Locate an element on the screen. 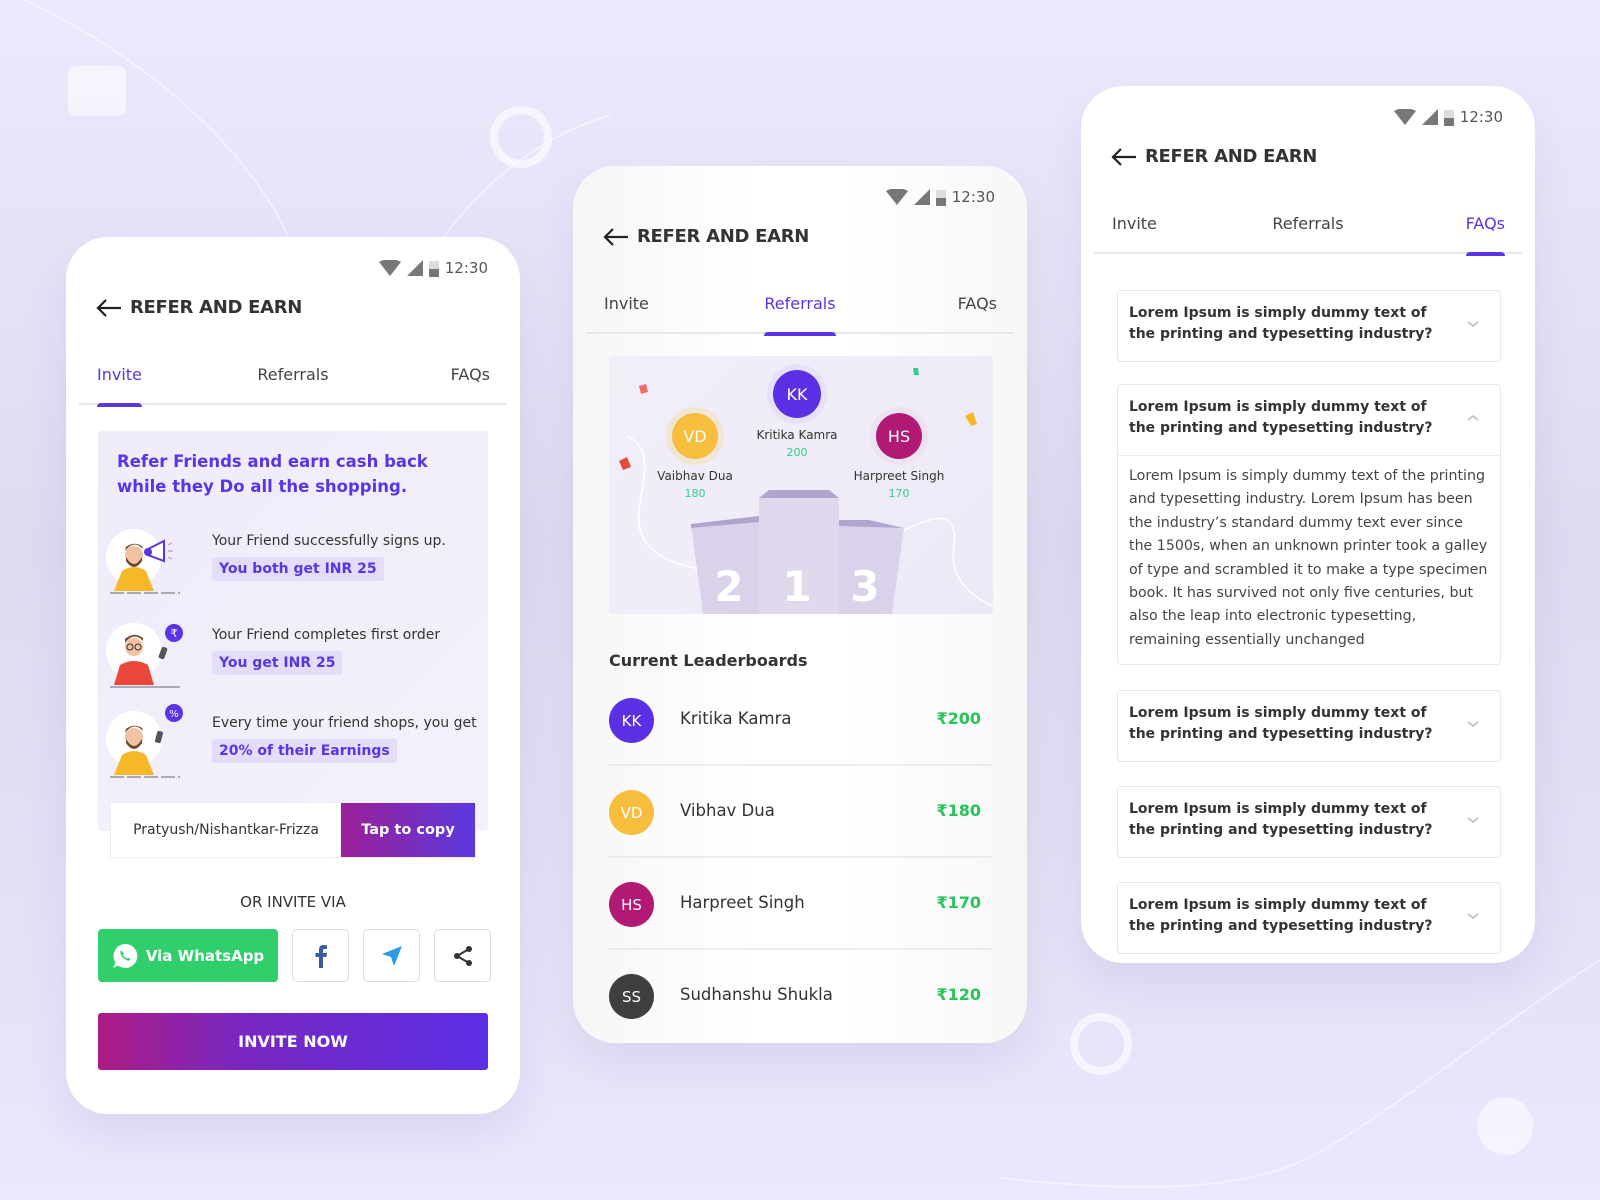 This screenshot has width=1600, height=1200. leaderboard-row: HS Harpreet Singh ₹170 is located at coordinates (801, 904).